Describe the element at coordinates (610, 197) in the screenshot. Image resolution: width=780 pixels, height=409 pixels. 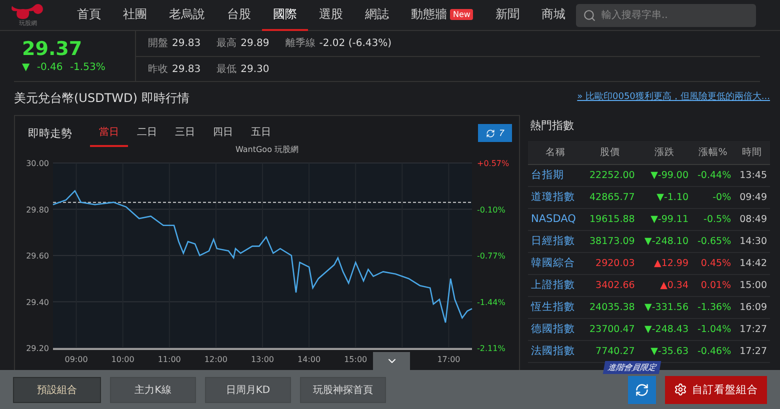
I see `price-cell: 42865.77` at that location.